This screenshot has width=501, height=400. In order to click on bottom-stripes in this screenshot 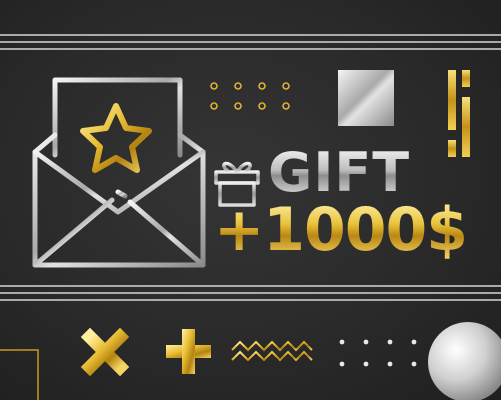, I will do `click(250, 293)`.